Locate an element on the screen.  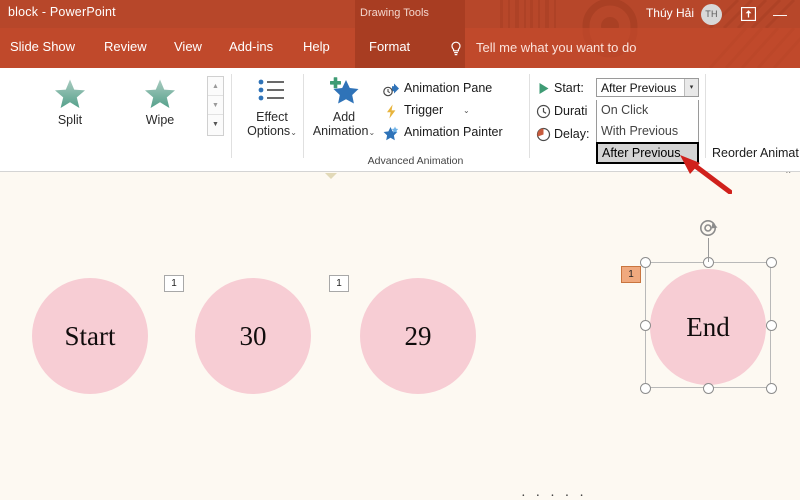
animation-pane-icon is located at coordinates (391, 90).